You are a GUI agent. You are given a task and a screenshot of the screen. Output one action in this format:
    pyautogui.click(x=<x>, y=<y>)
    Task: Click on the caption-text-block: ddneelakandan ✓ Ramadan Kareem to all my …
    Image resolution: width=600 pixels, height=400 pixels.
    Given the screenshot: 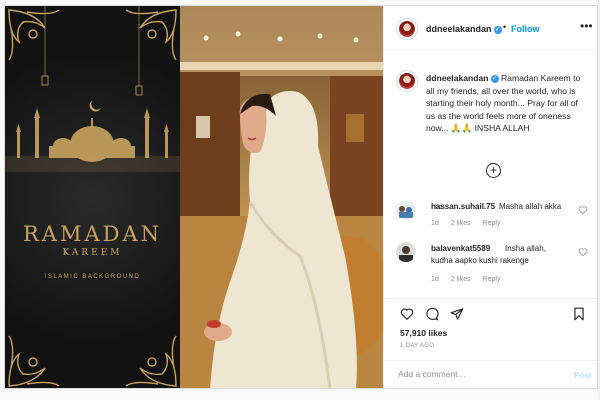 What is the action you would take?
    pyautogui.click(x=506, y=103)
    